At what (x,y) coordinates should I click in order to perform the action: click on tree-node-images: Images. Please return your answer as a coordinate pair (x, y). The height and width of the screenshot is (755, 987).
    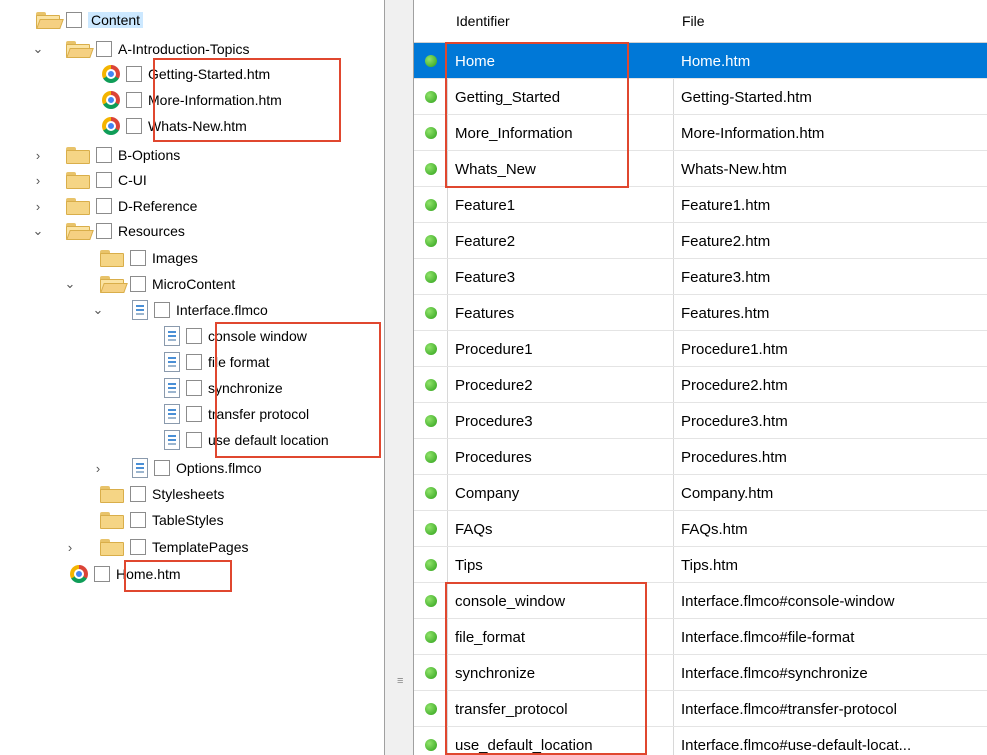
    Looking at the image, I should click on (149, 258).